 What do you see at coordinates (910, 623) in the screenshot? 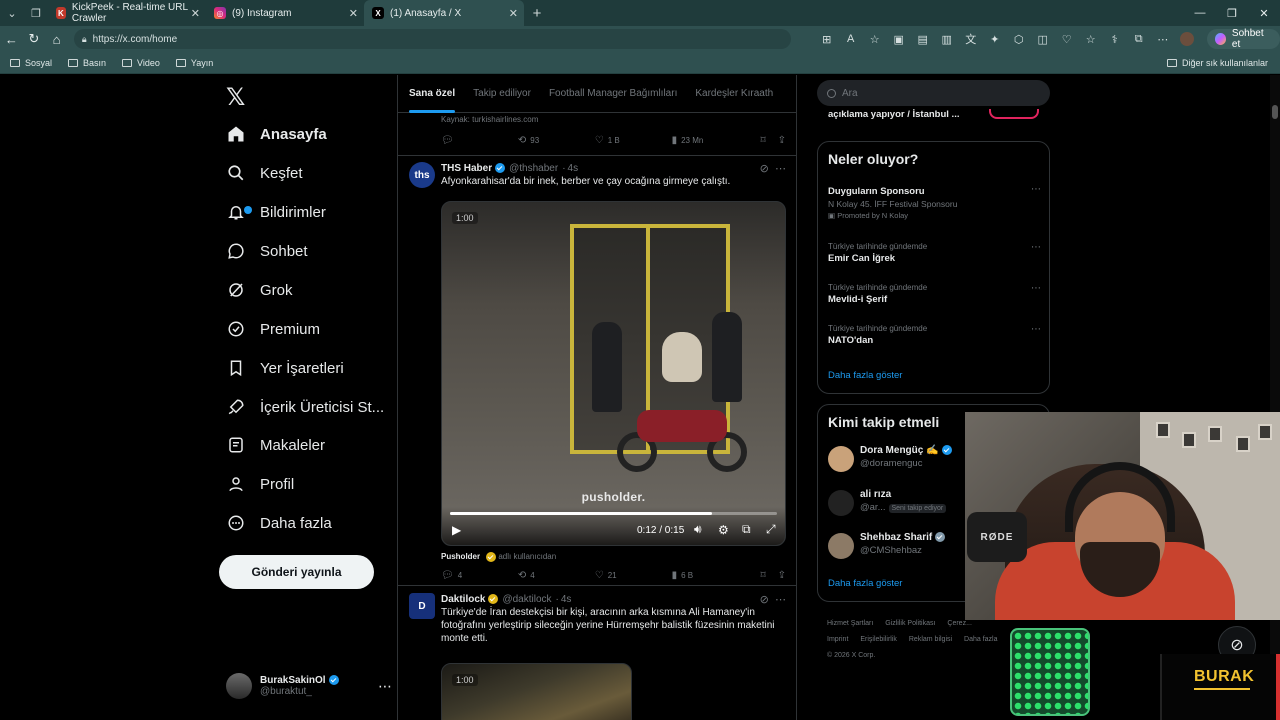
I see `footer-link: Gizlilik Politikası` at bounding box center [910, 623].